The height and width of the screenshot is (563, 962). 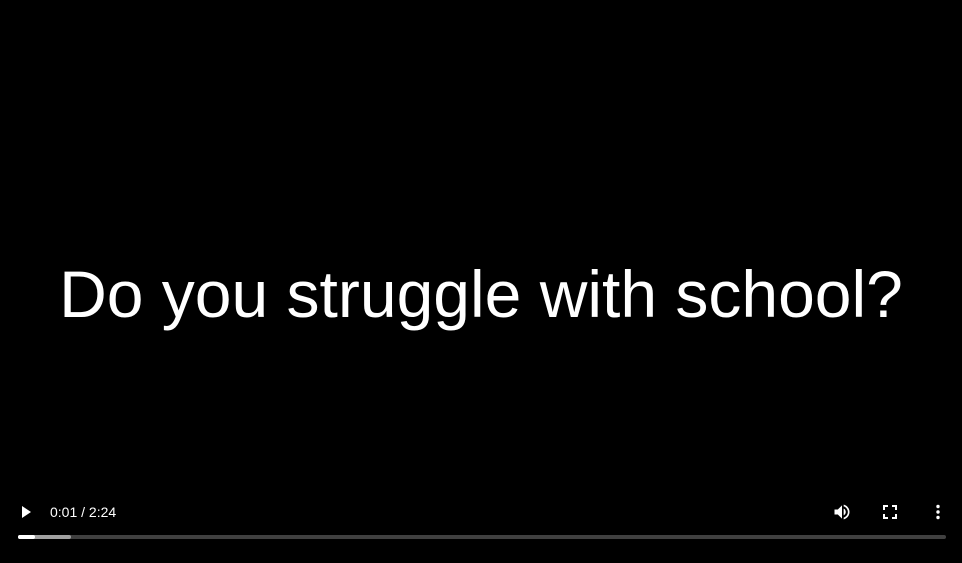 I want to click on fullscreen-button, so click(x=890, y=512).